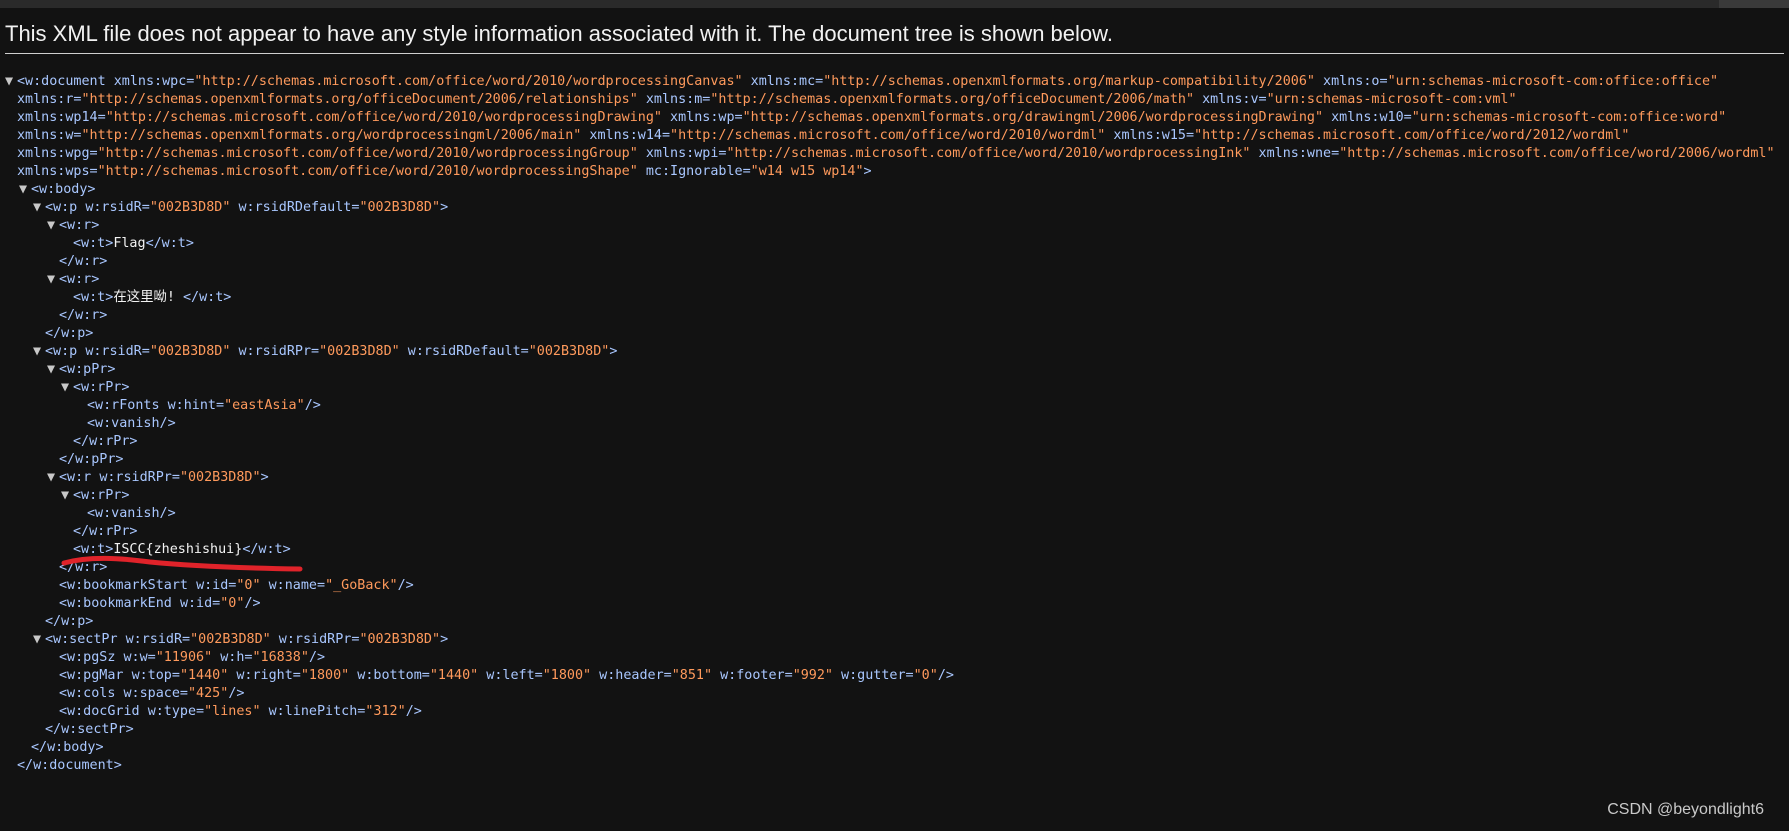  What do you see at coordinates (674, 99) in the screenshot?
I see `xml-attribute-name: xmlns:m=` at bounding box center [674, 99].